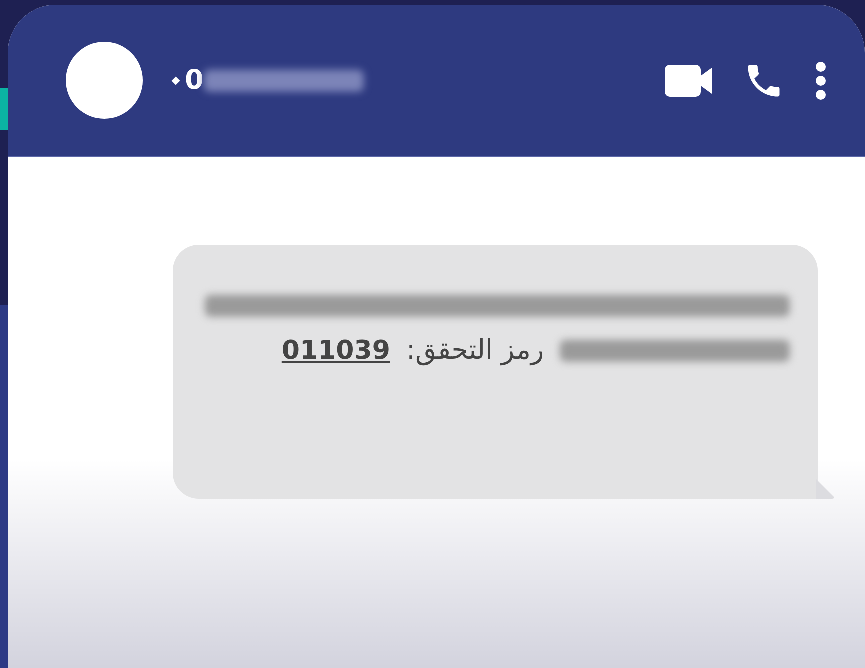 The width and height of the screenshot is (865, 668). What do you see at coordinates (689, 80) in the screenshot?
I see `video-call-icon` at bounding box center [689, 80].